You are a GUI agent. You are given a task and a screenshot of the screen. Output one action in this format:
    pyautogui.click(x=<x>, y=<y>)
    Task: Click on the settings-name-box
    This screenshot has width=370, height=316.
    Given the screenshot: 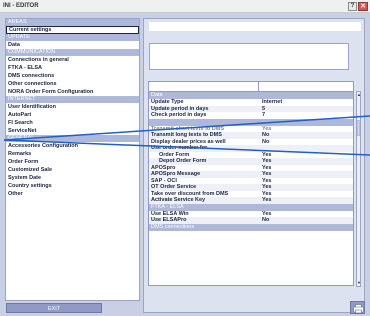 What is the action you would take?
    pyautogui.click(x=249, y=56)
    